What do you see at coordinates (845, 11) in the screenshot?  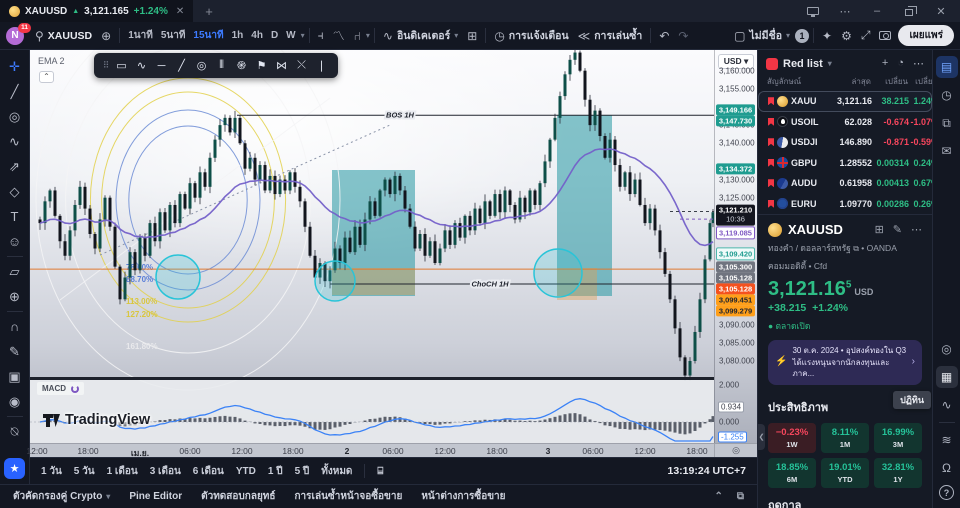 I see `window-menu-icon: ⋯` at bounding box center [845, 11].